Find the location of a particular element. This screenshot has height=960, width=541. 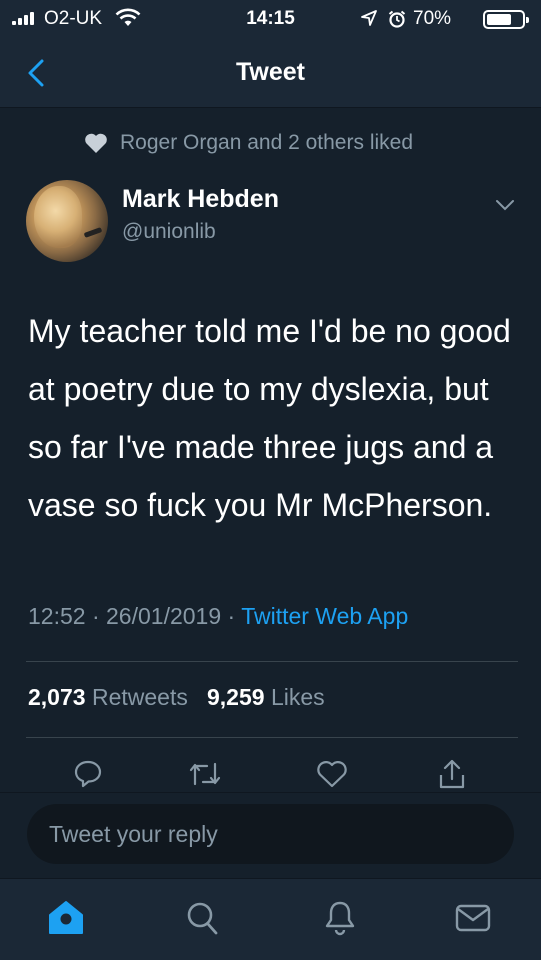

tab-search is located at coordinates (202, 918).